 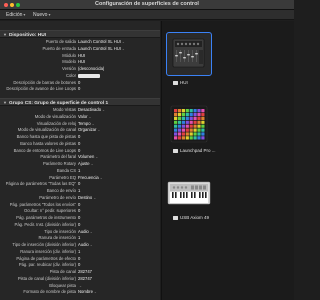 What do you see at coordinates (86, 164) in the screenshot?
I see `property-dropdown: Ajuste⌄` at bounding box center [86, 164].